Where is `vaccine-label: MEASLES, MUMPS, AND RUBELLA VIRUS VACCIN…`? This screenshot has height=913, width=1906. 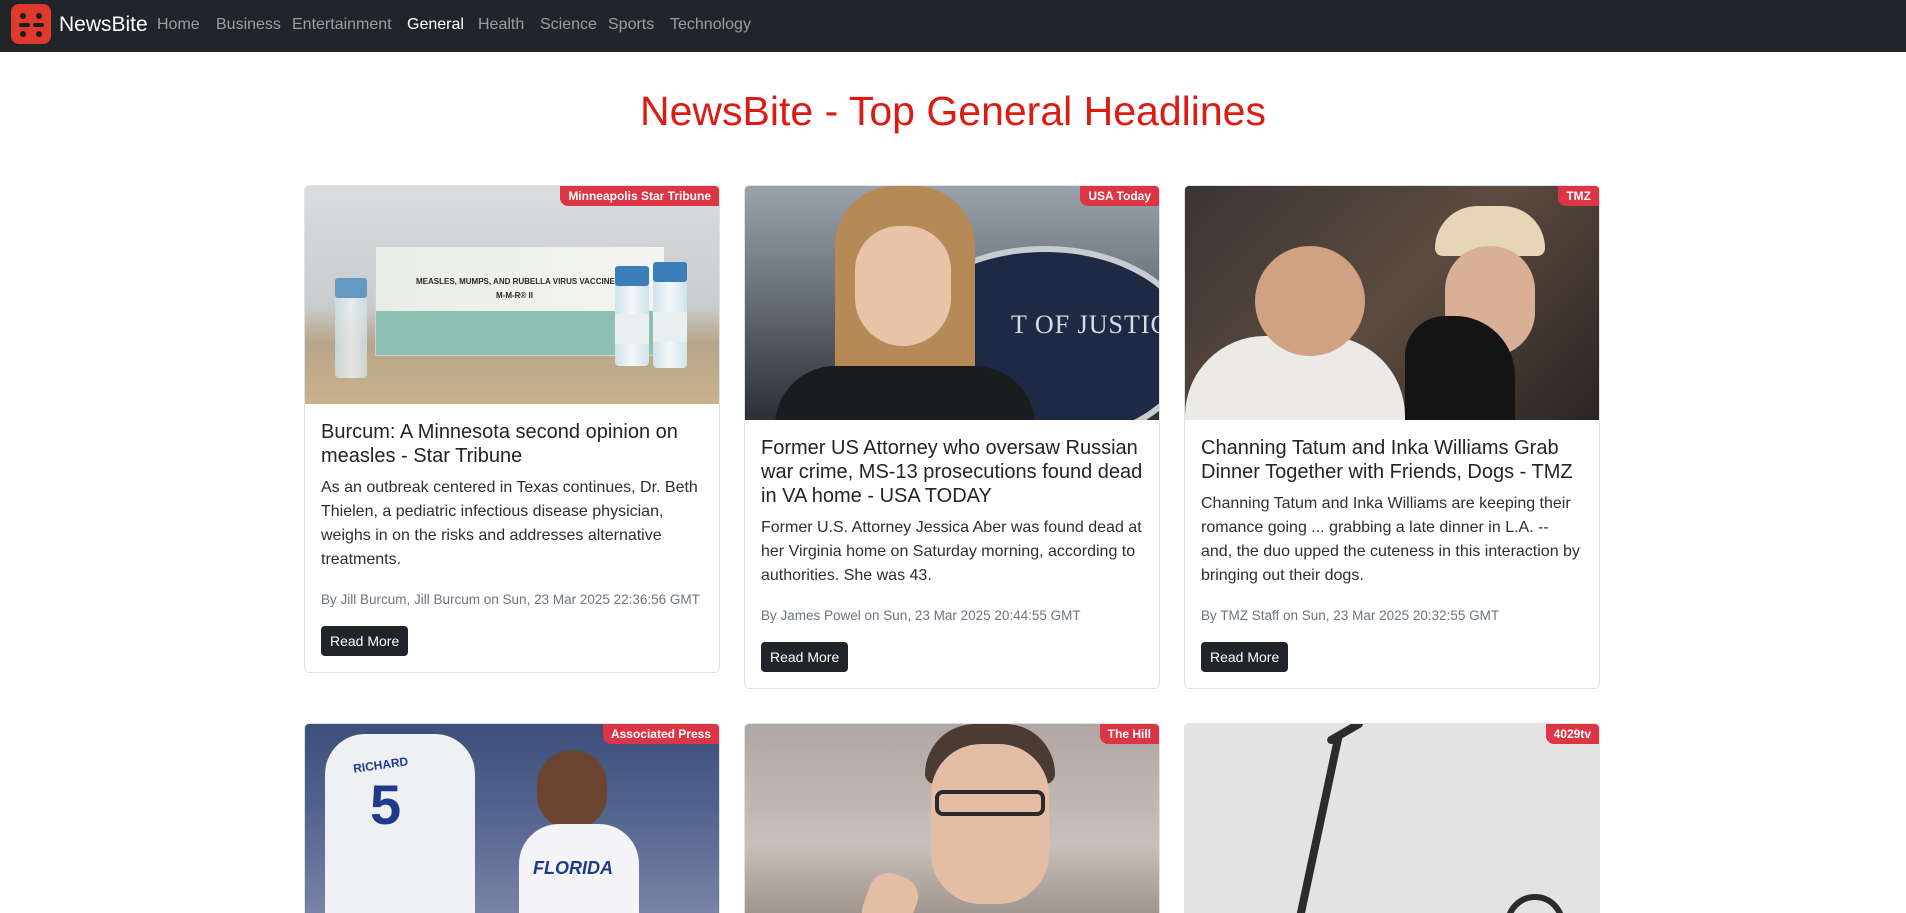 vaccine-label: MEASLES, MUMPS, AND RUBELLA VIRUS VACCIN… is located at coordinates (525, 281).